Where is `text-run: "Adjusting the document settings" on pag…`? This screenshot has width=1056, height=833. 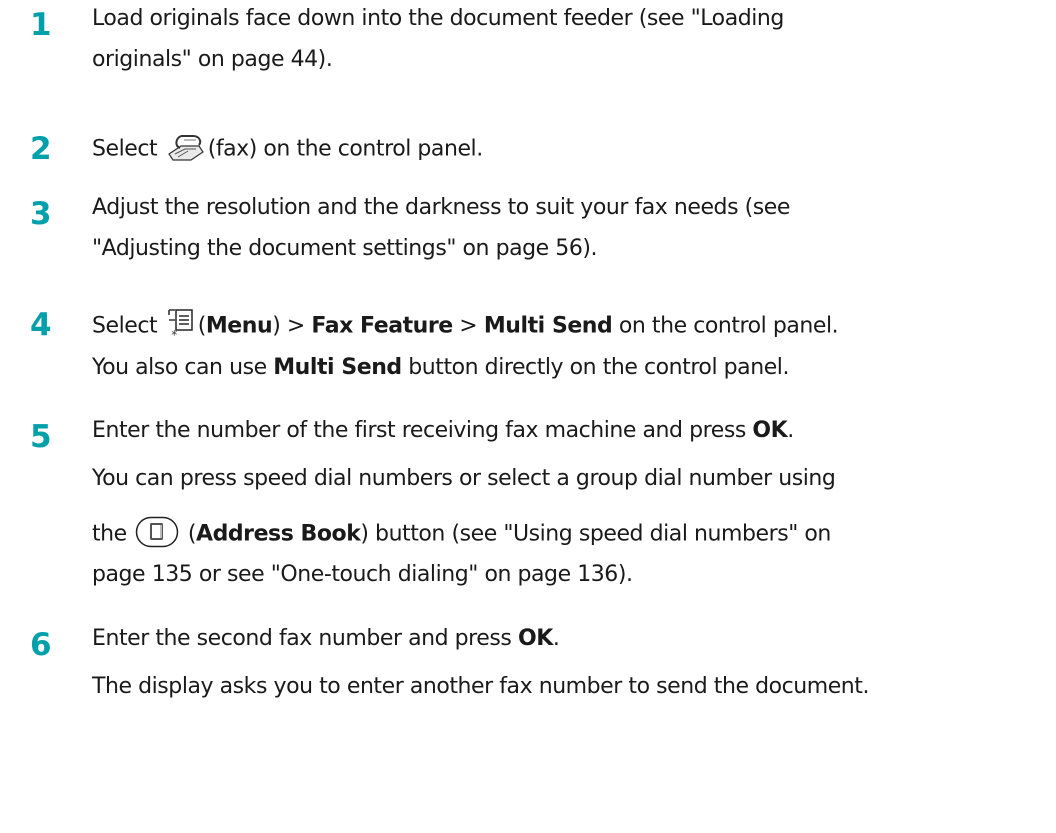 text-run: "Adjusting the document settings" on pag… is located at coordinates (345, 248).